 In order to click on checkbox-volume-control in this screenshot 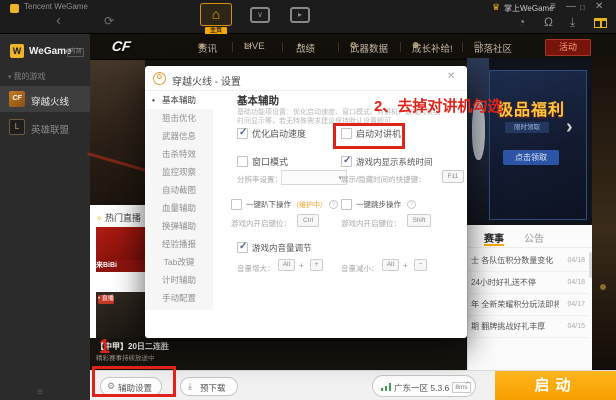, I will do `click(242, 247)`.